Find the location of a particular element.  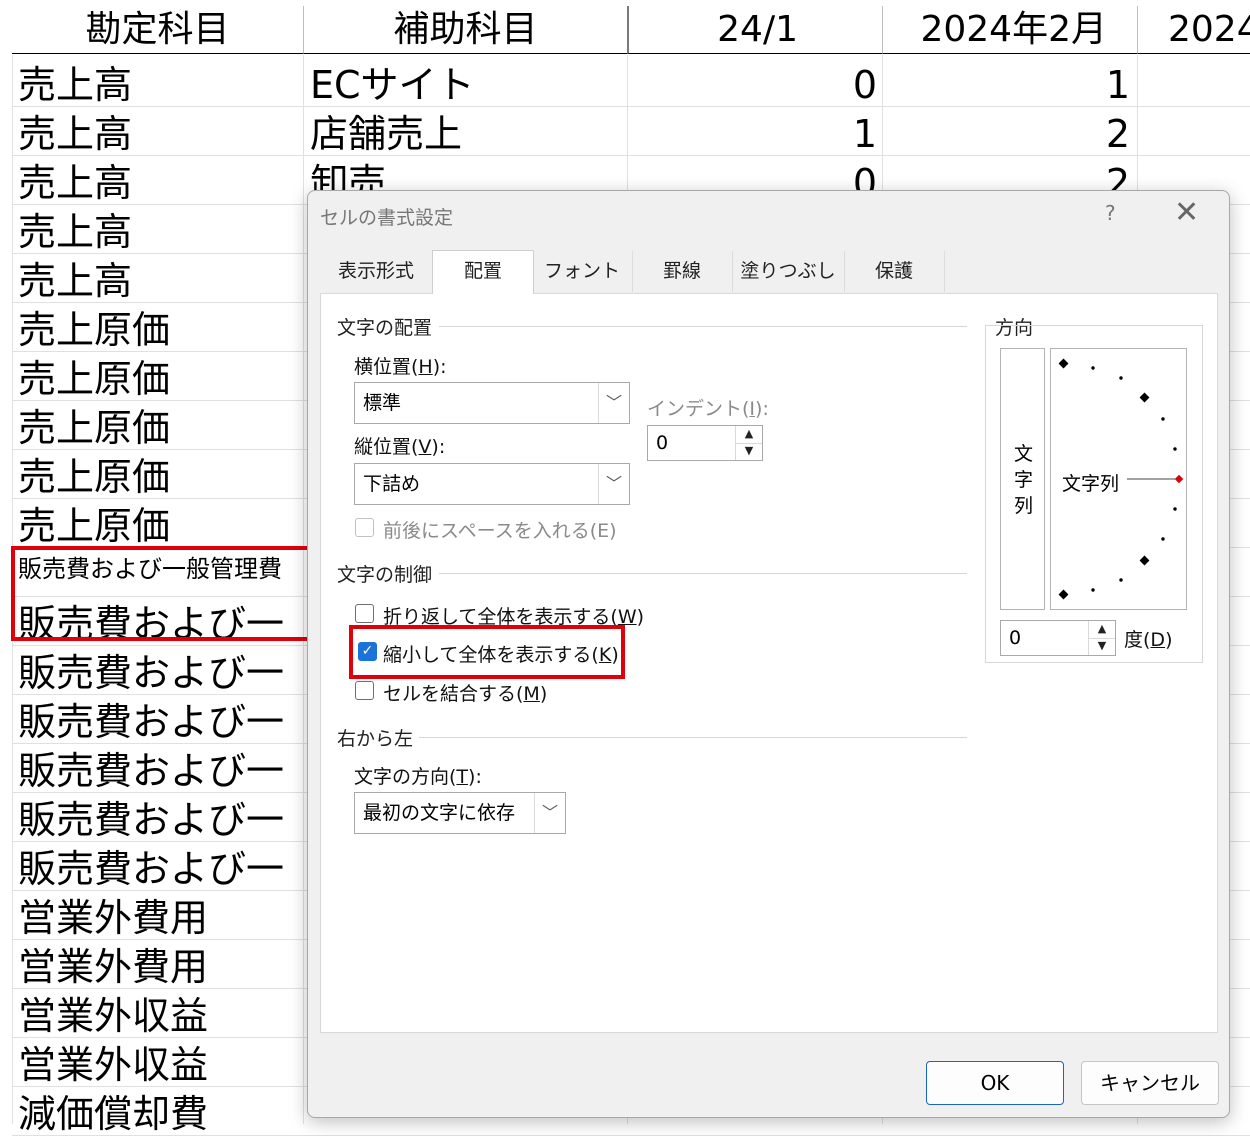

section-text-alignment: 文字の配置 is located at coordinates (385, 328).